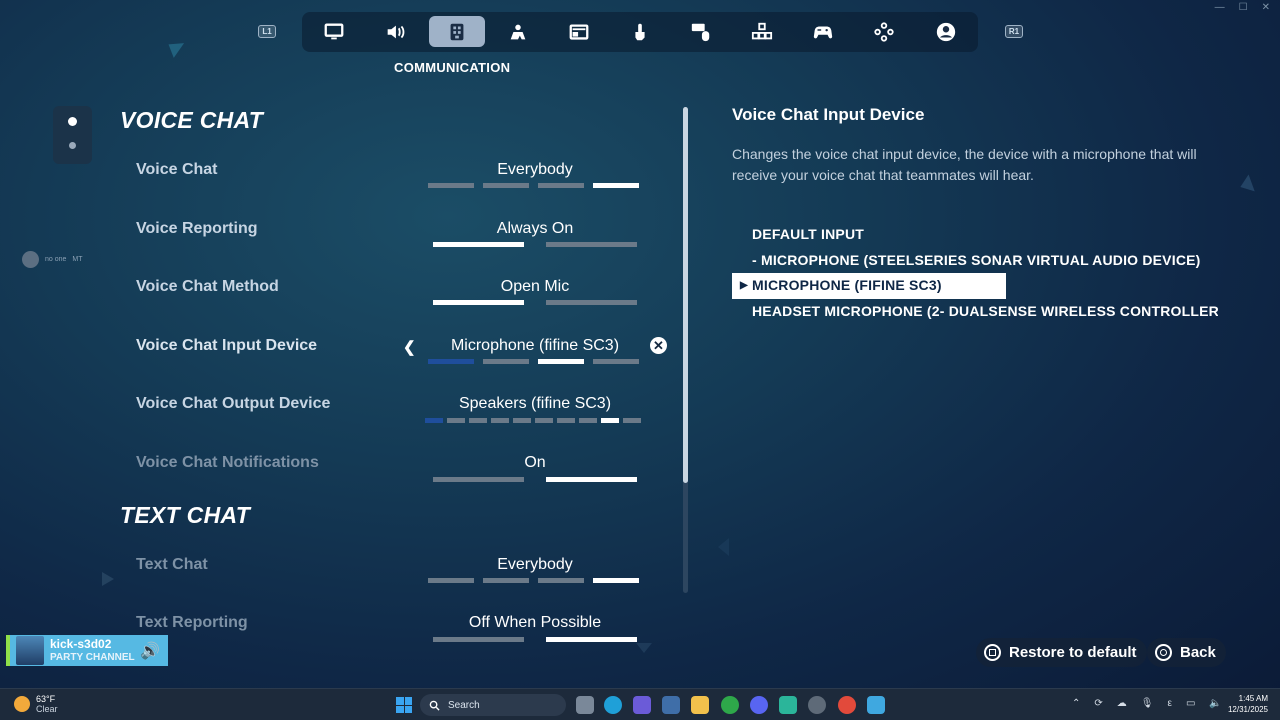  What do you see at coordinates (1169, 703) in the screenshot?
I see `keyboard-icon: ε` at bounding box center [1169, 703].